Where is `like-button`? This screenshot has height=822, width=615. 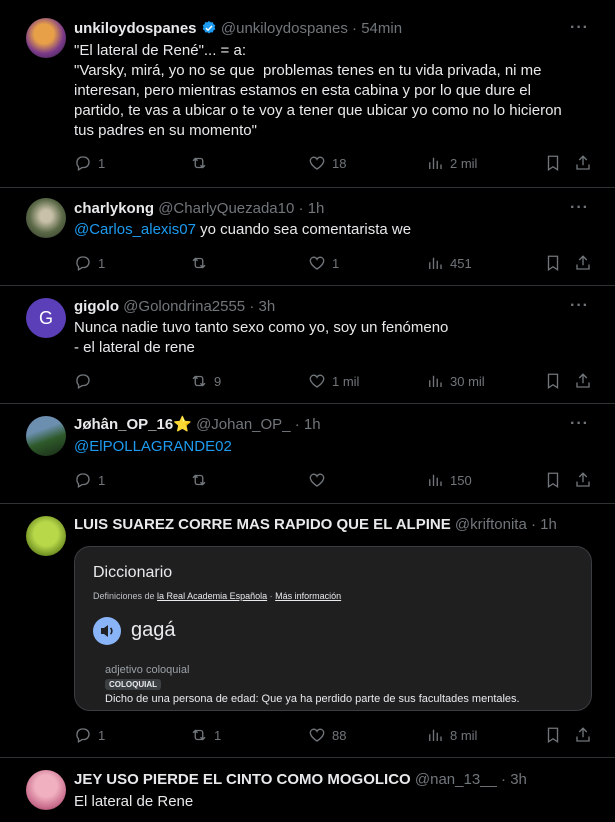
like-button is located at coordinates (320, 480).